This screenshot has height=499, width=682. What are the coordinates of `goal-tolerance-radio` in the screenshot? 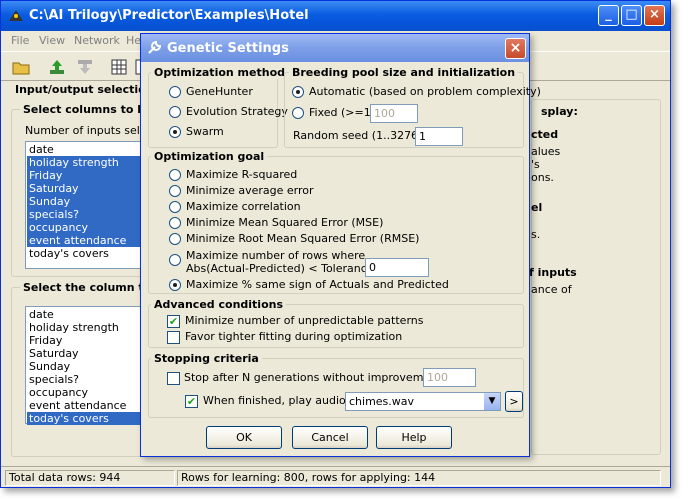 It's located at (175, 260).